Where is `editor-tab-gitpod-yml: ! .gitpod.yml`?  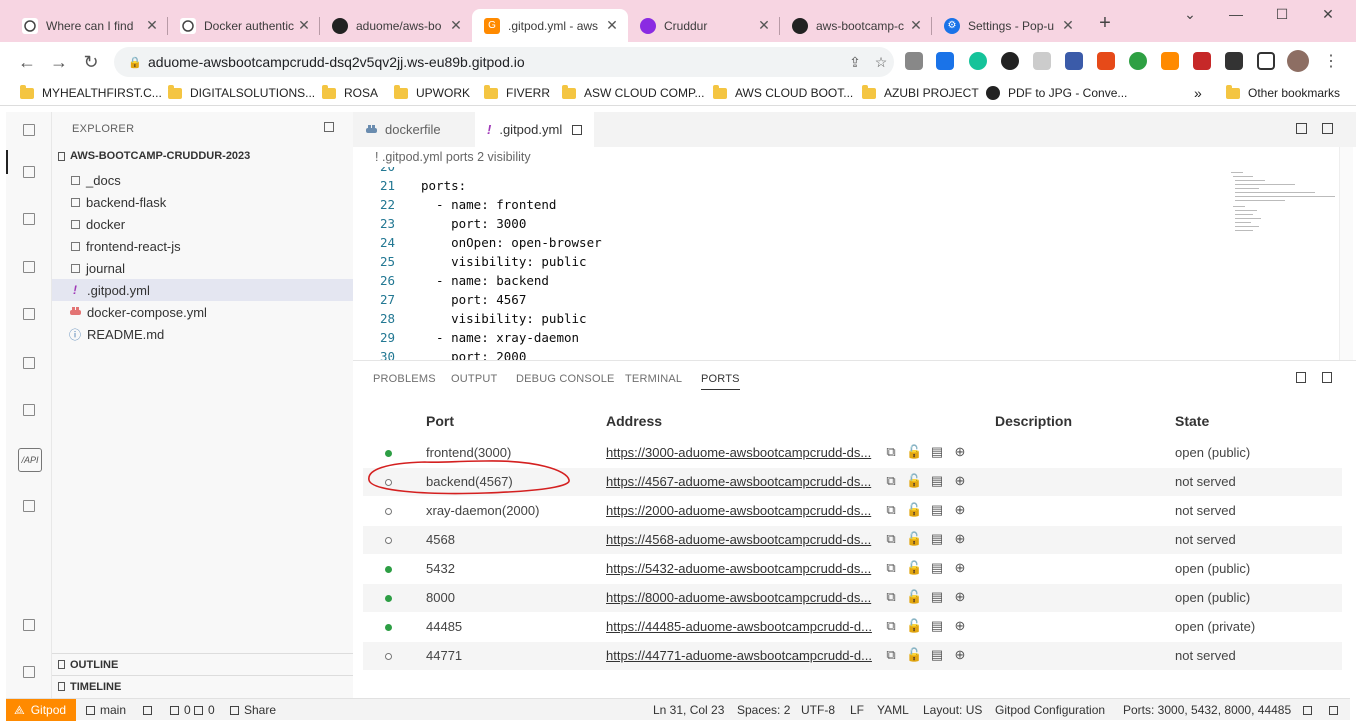
editor-tab-gitpod-yml: ! .gitpod.yml is located at coordinates (535, 129).